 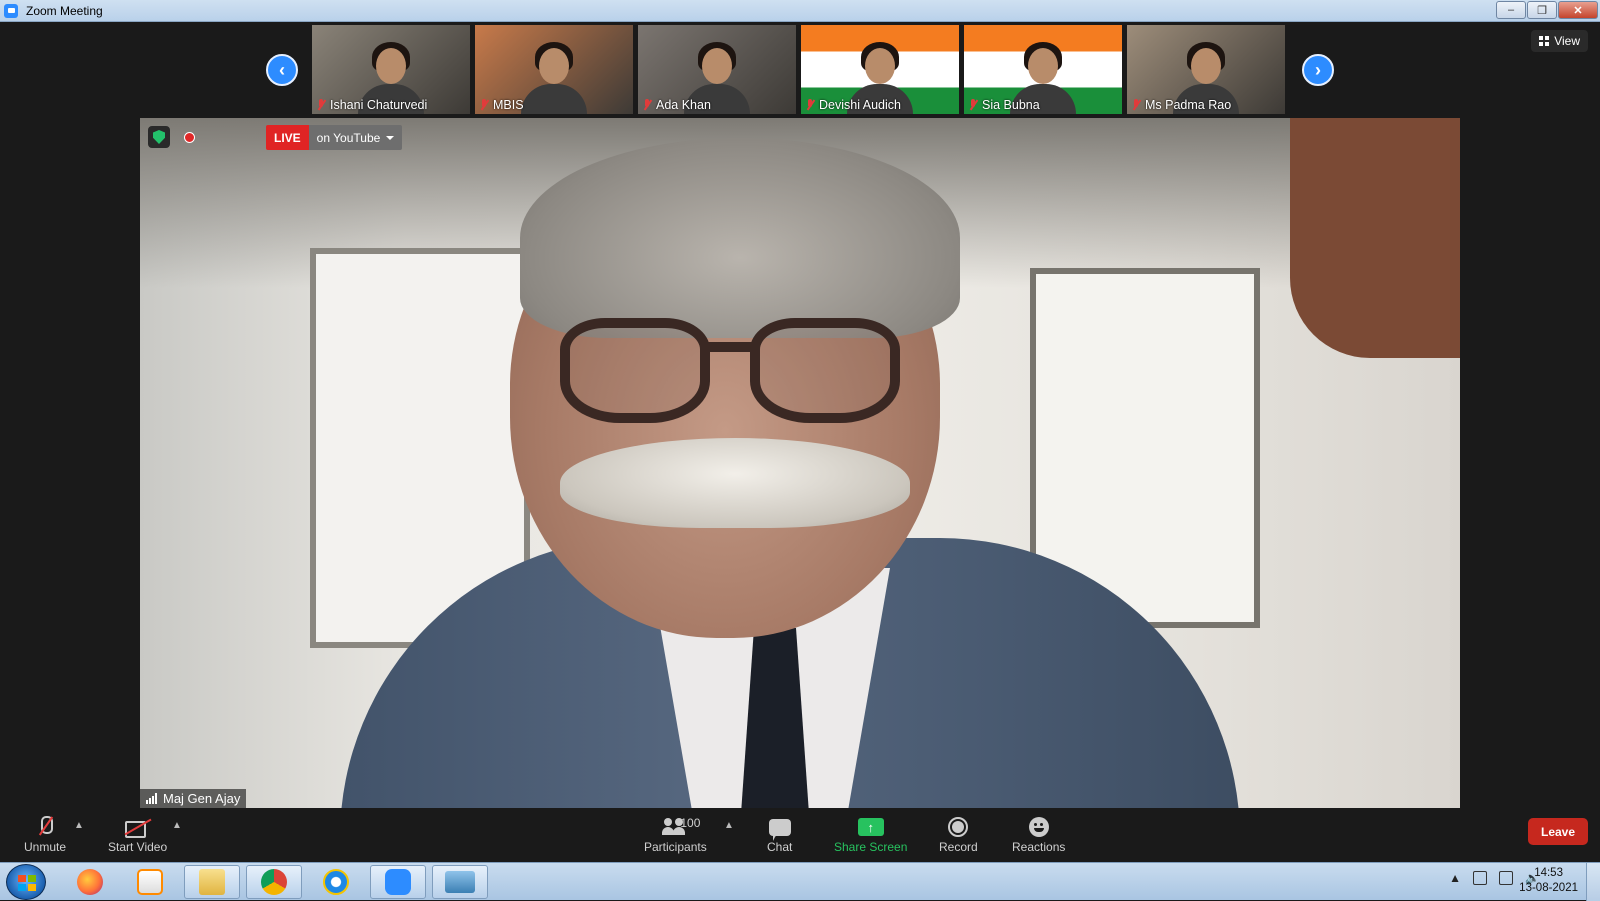 I want to click on participant-name: MBIS, so click(x=508, y=105).